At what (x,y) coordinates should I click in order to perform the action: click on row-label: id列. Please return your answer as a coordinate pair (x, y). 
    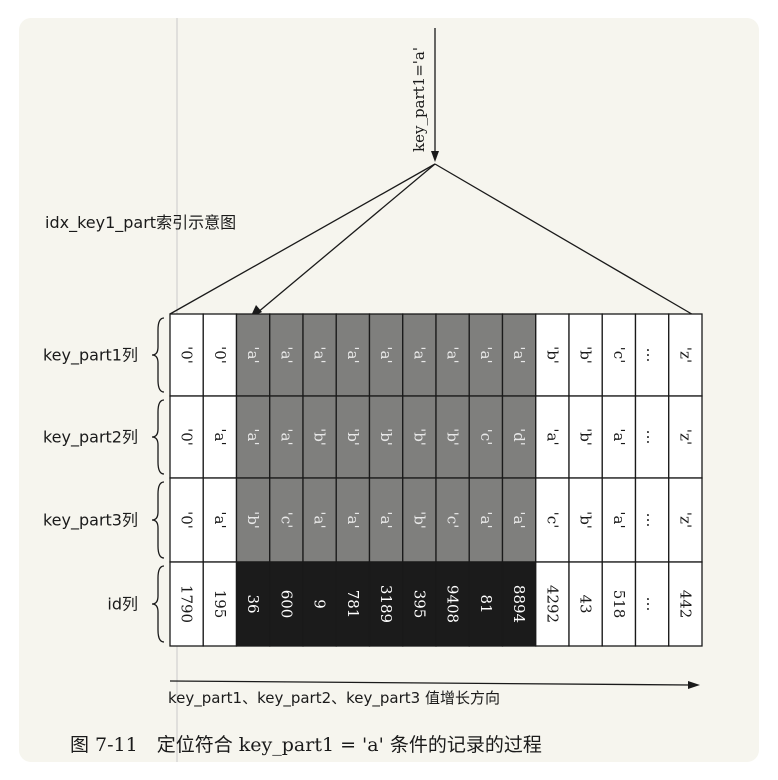
    Looking at the image, I should click on (122, 604).